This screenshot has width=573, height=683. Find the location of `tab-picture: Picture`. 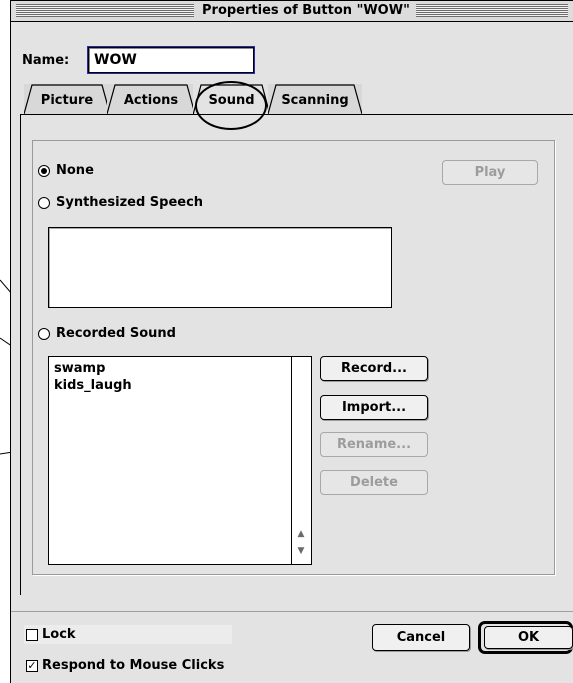

tab-picture: Picture is located at coordinates (67, 99).